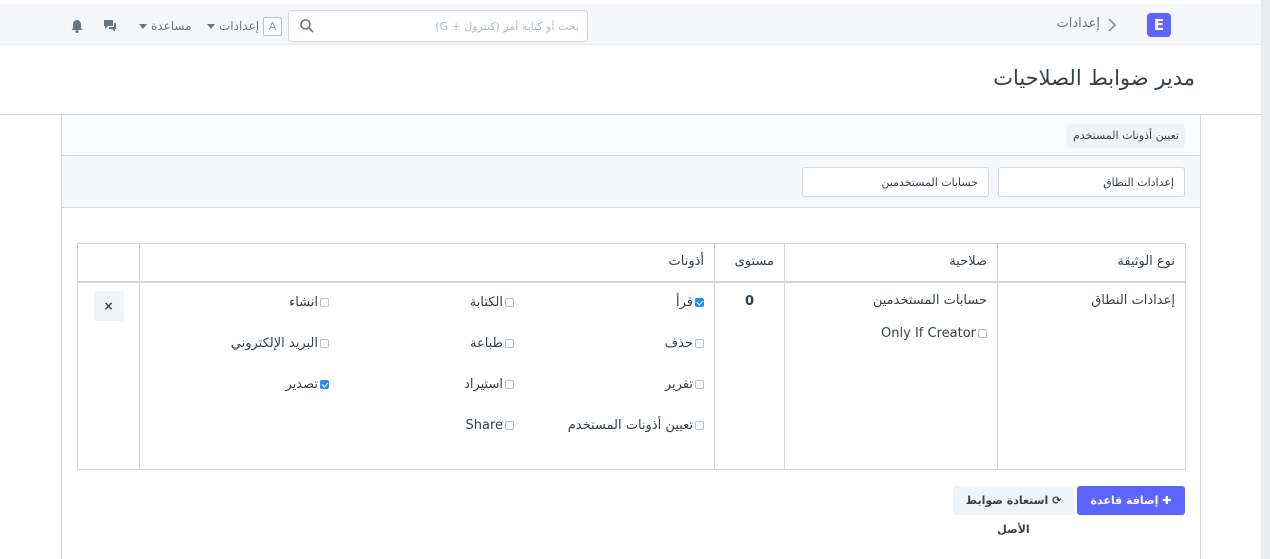  I want to click on permission-label: Share, so click(484, 425).